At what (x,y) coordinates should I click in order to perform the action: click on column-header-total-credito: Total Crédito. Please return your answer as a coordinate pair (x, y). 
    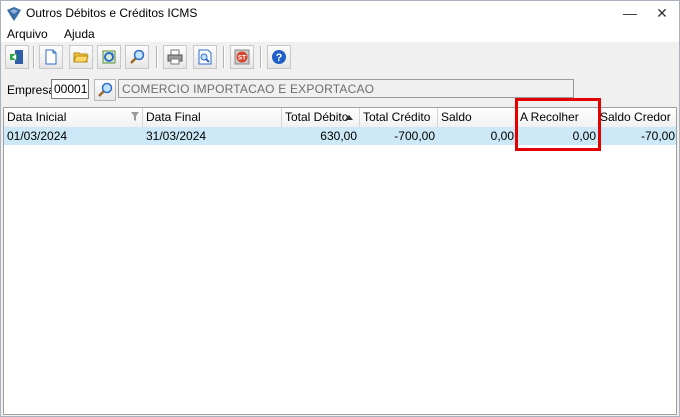
    Looking at the image, I should click on (399, 117).